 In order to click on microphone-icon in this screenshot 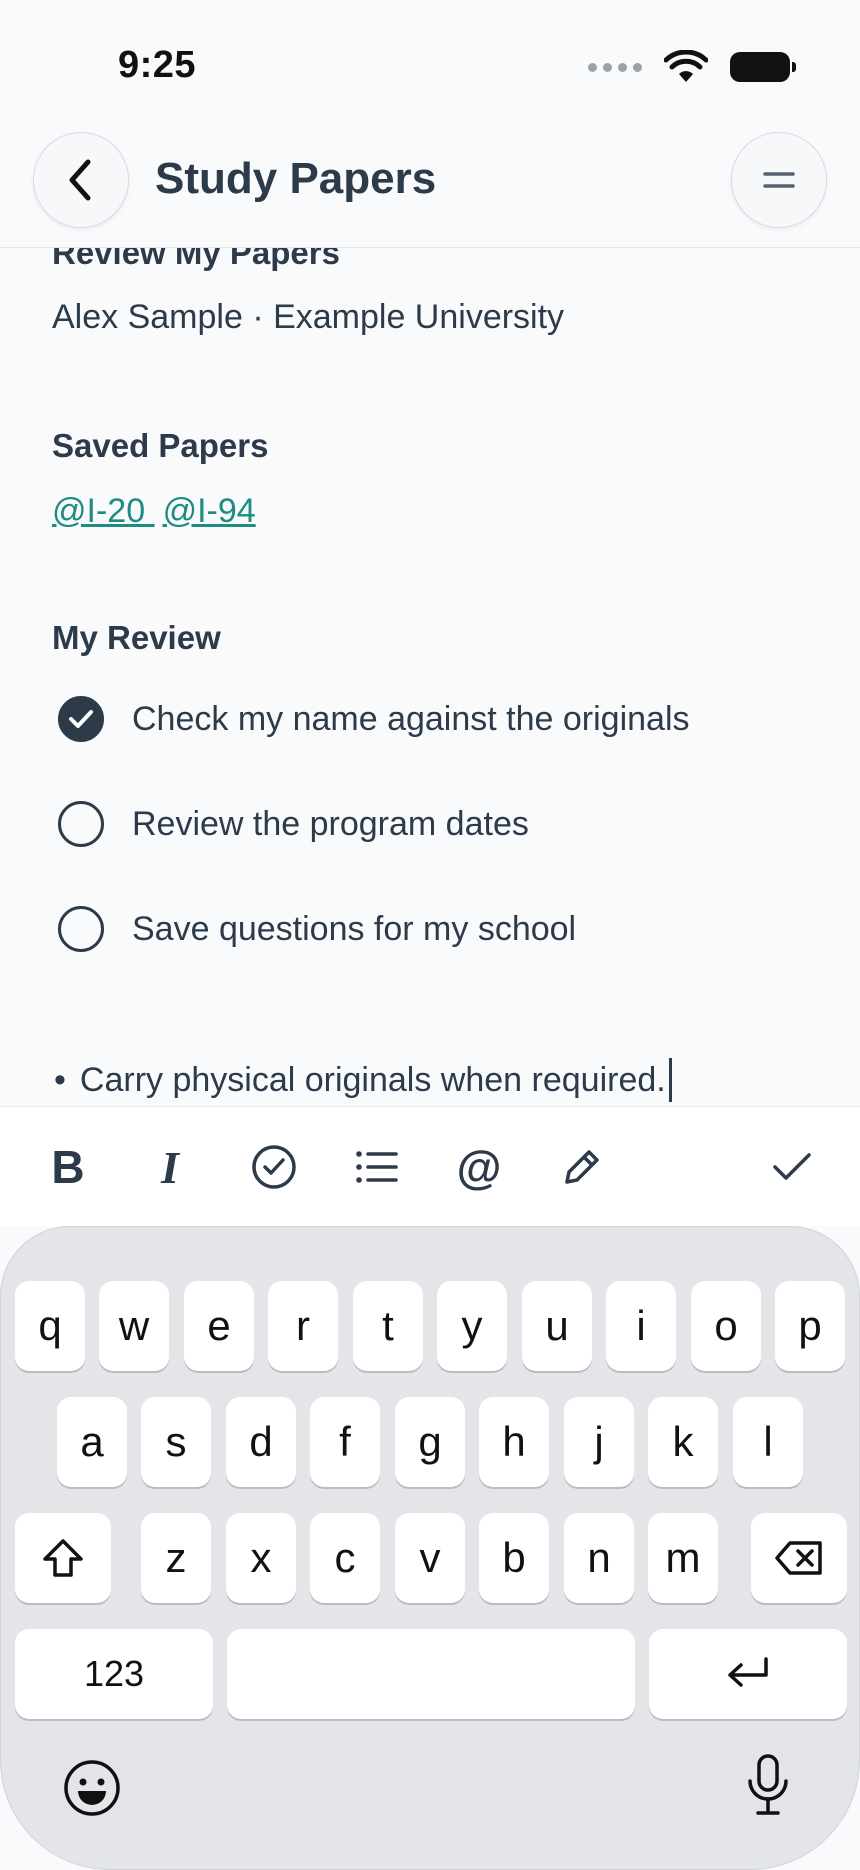, I will do `click(768, 1784)`.